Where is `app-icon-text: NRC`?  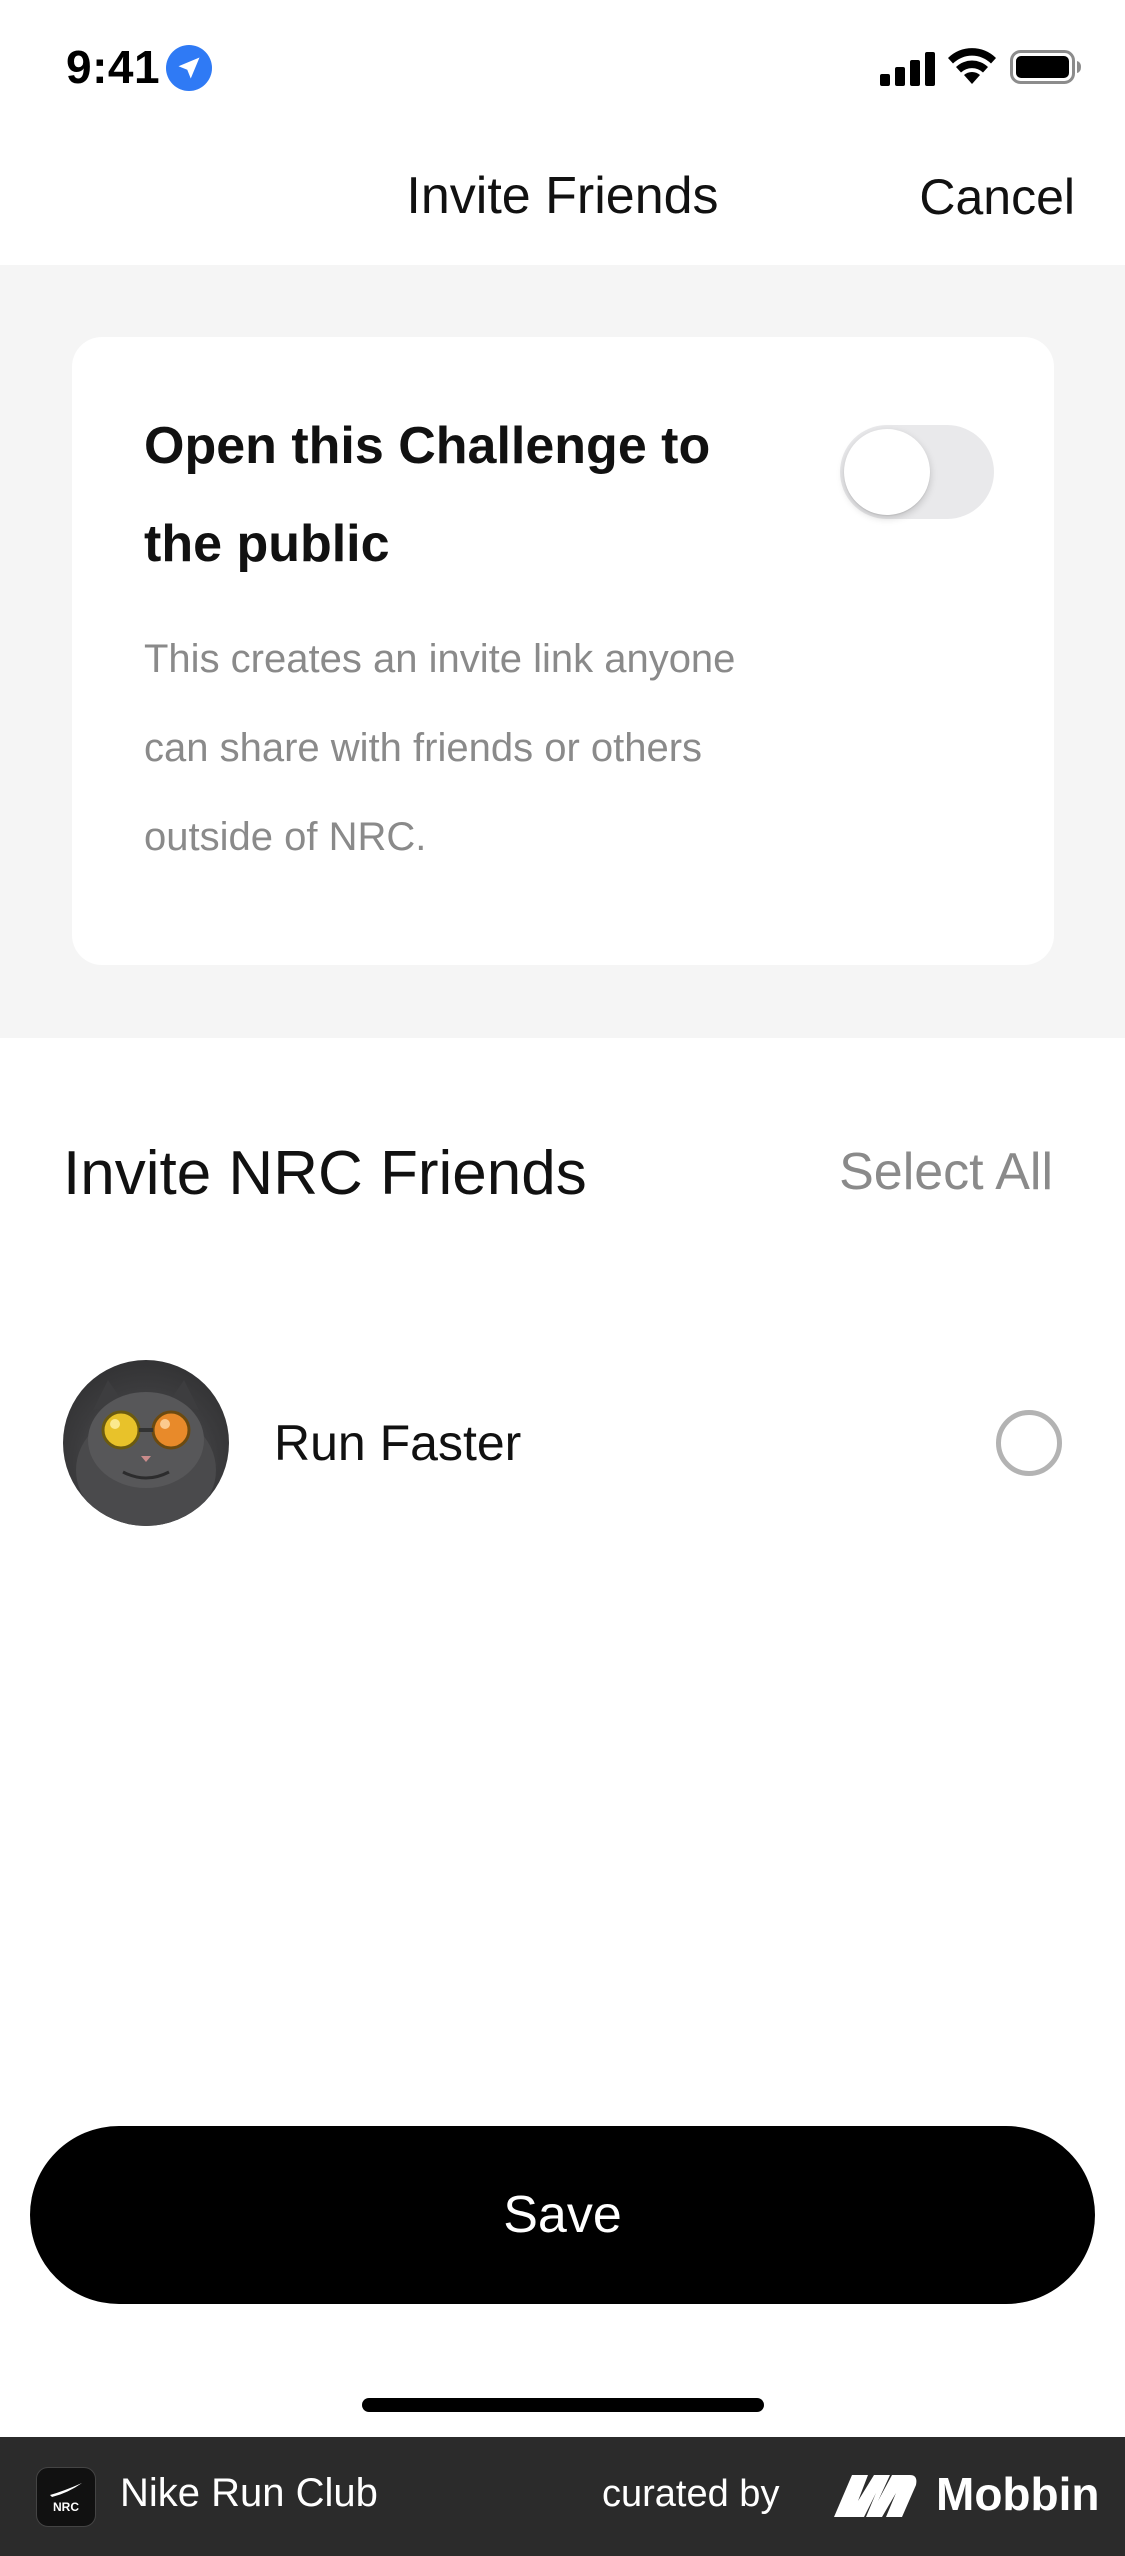 app-icon-text: NRC is located at coordinates (66, 2507).